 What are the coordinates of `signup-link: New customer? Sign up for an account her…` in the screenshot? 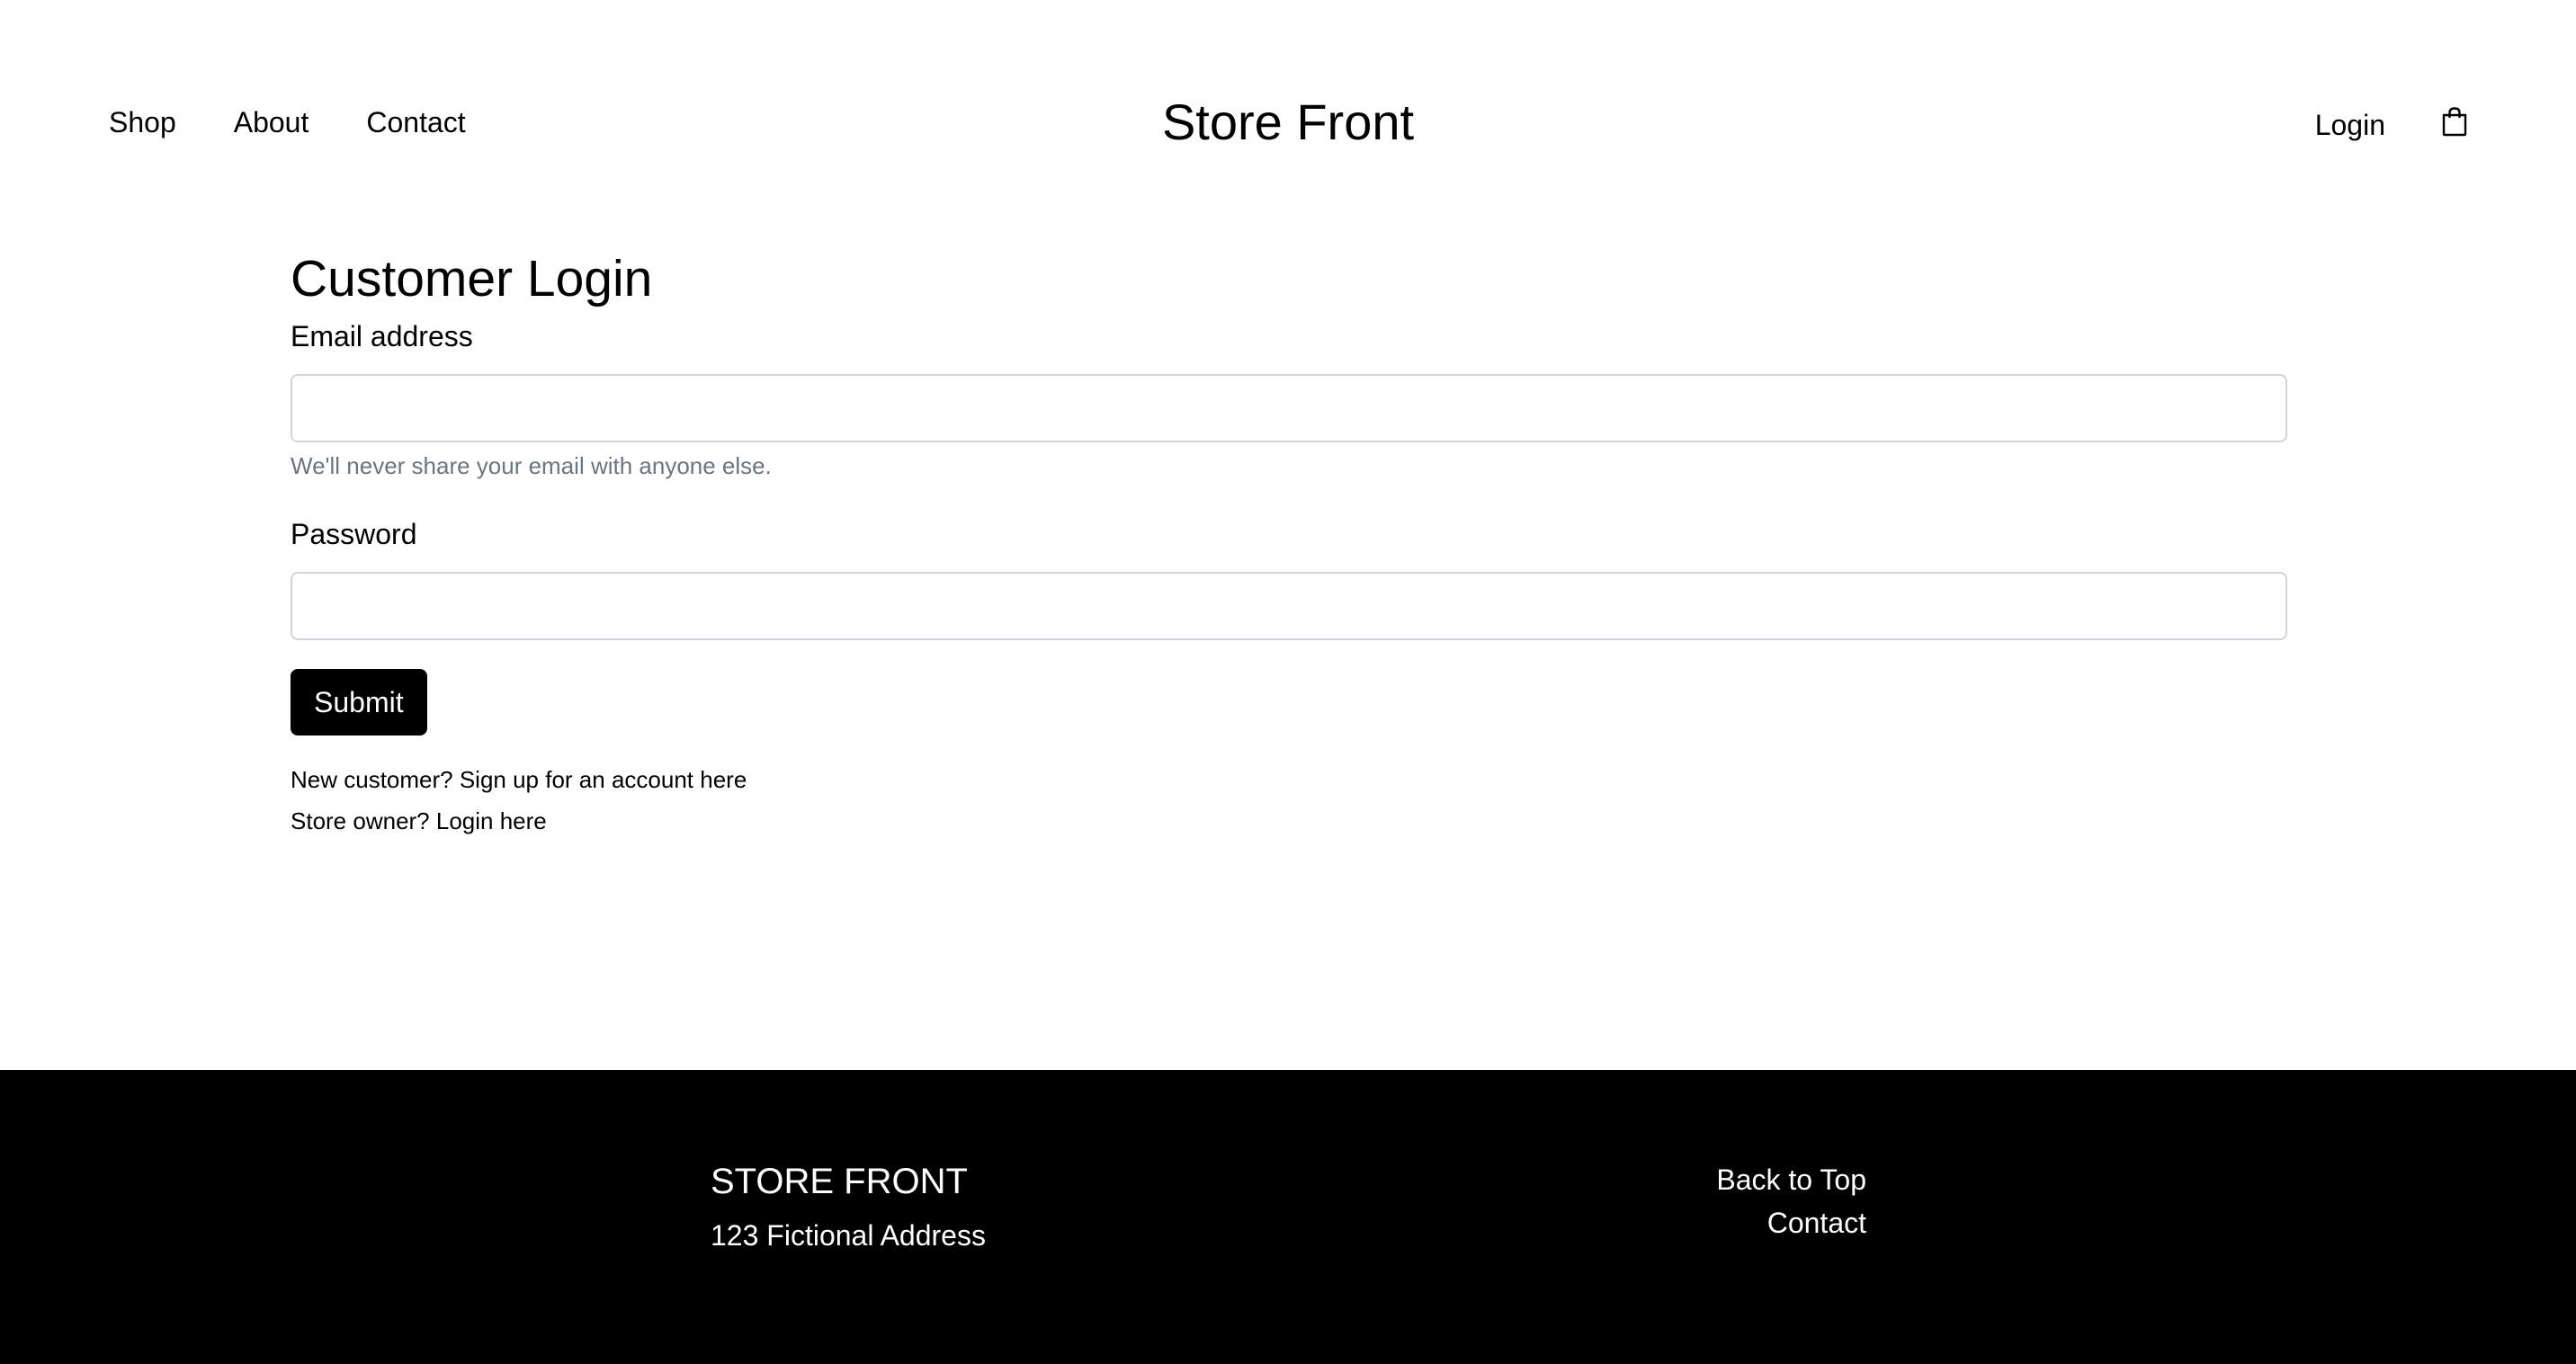 It's located at (1289, 779).